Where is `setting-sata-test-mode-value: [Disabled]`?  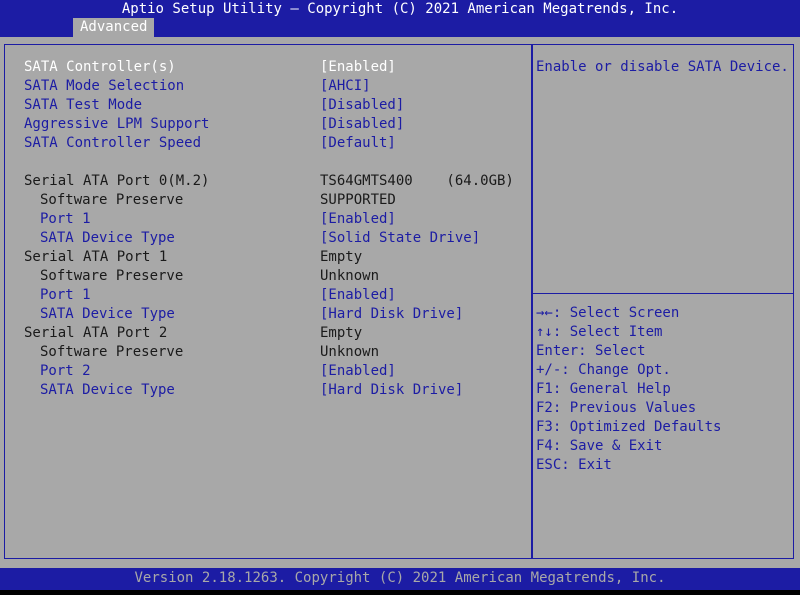 setting-sata-test-mode-value: [Disabled] is located at coordinates (362, 105).